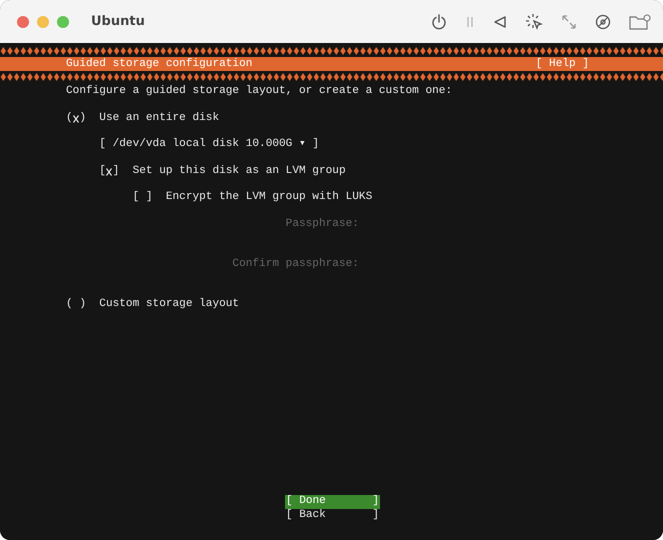 This screenshot has width=663, height=540. Describe the element at coordinates (259, 92) in the screenshot. I see `intro-text: Configure a guided storage layout, or create a custom one:` at that location.